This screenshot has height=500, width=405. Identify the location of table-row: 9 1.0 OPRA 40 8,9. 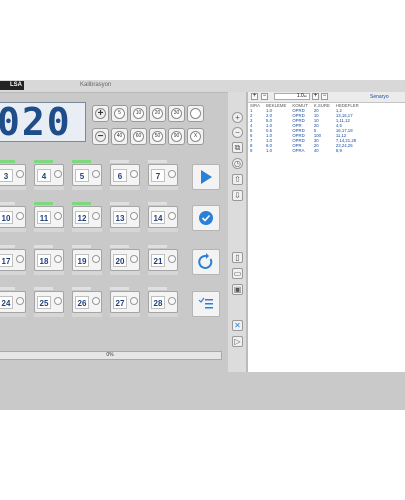
(307, 150).